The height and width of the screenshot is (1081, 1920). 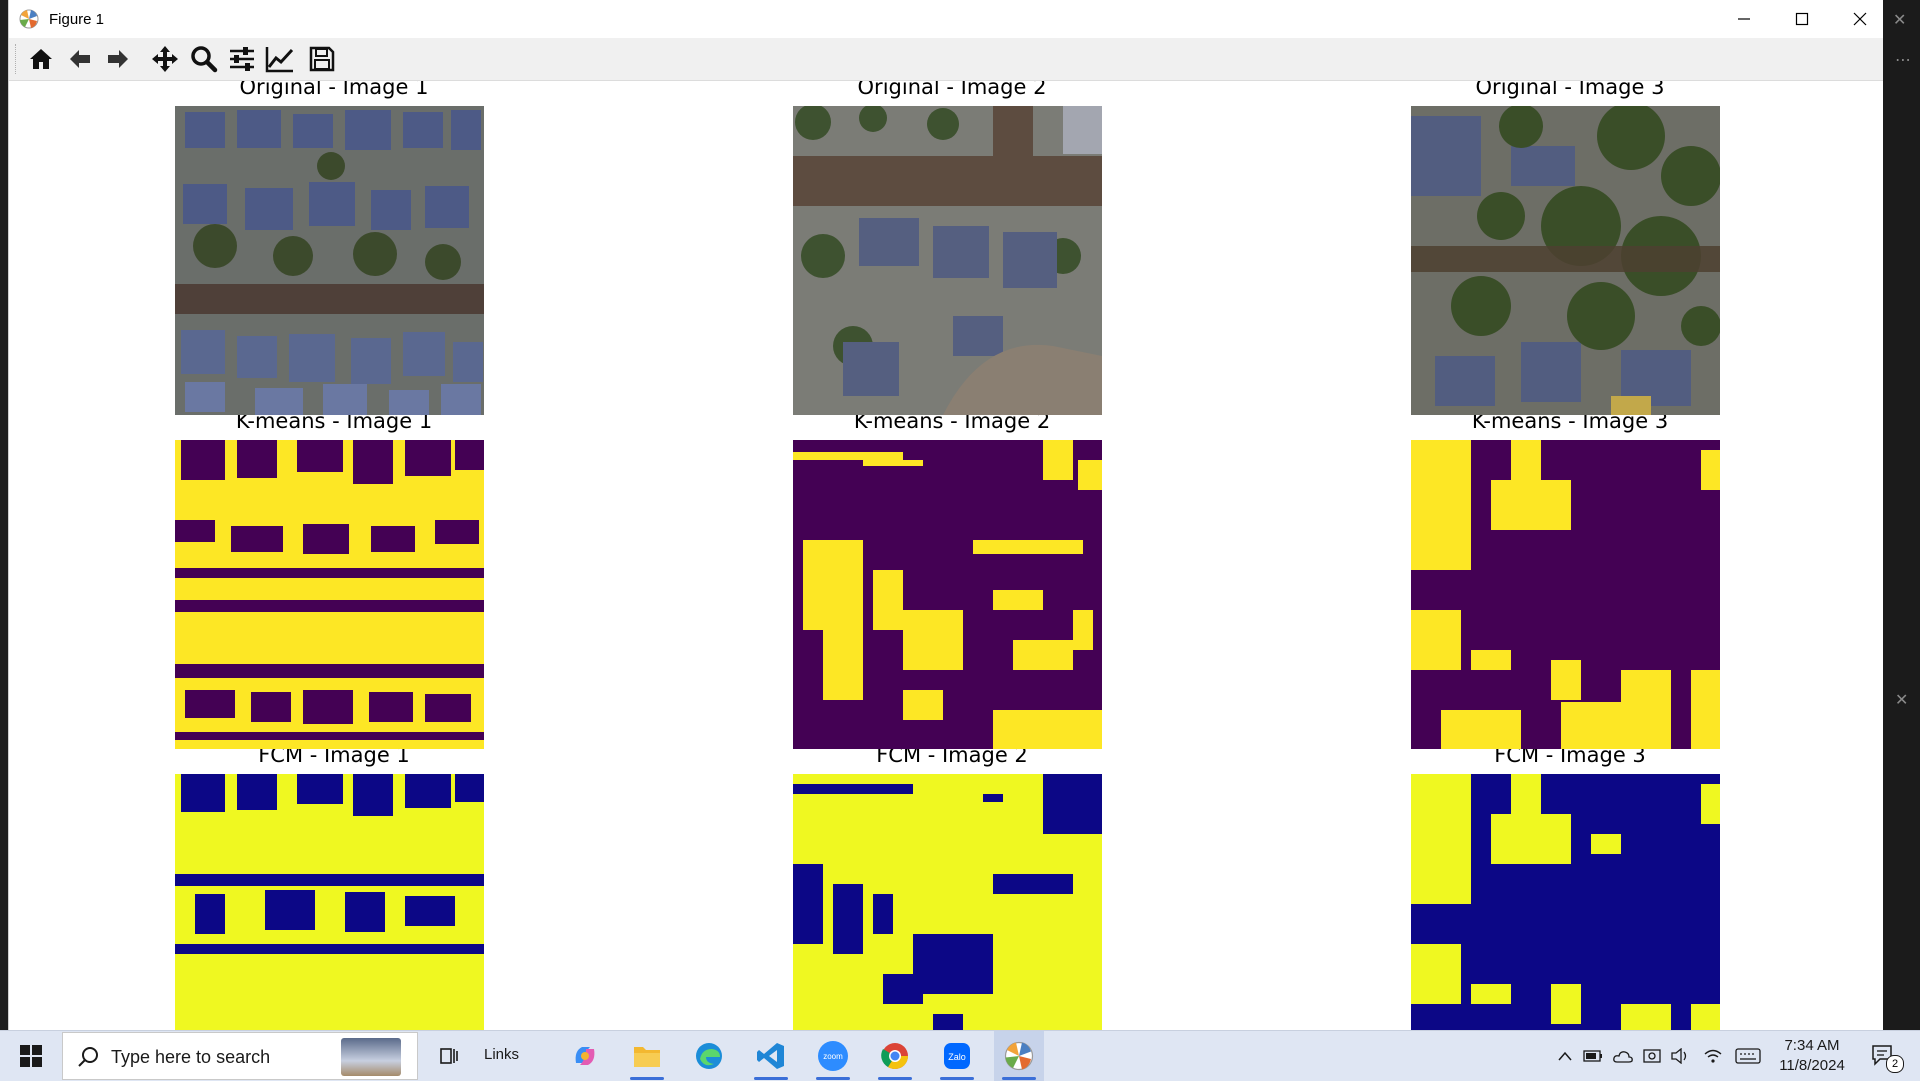 I want to click on task-view-button, so click(x=449, y=1056).